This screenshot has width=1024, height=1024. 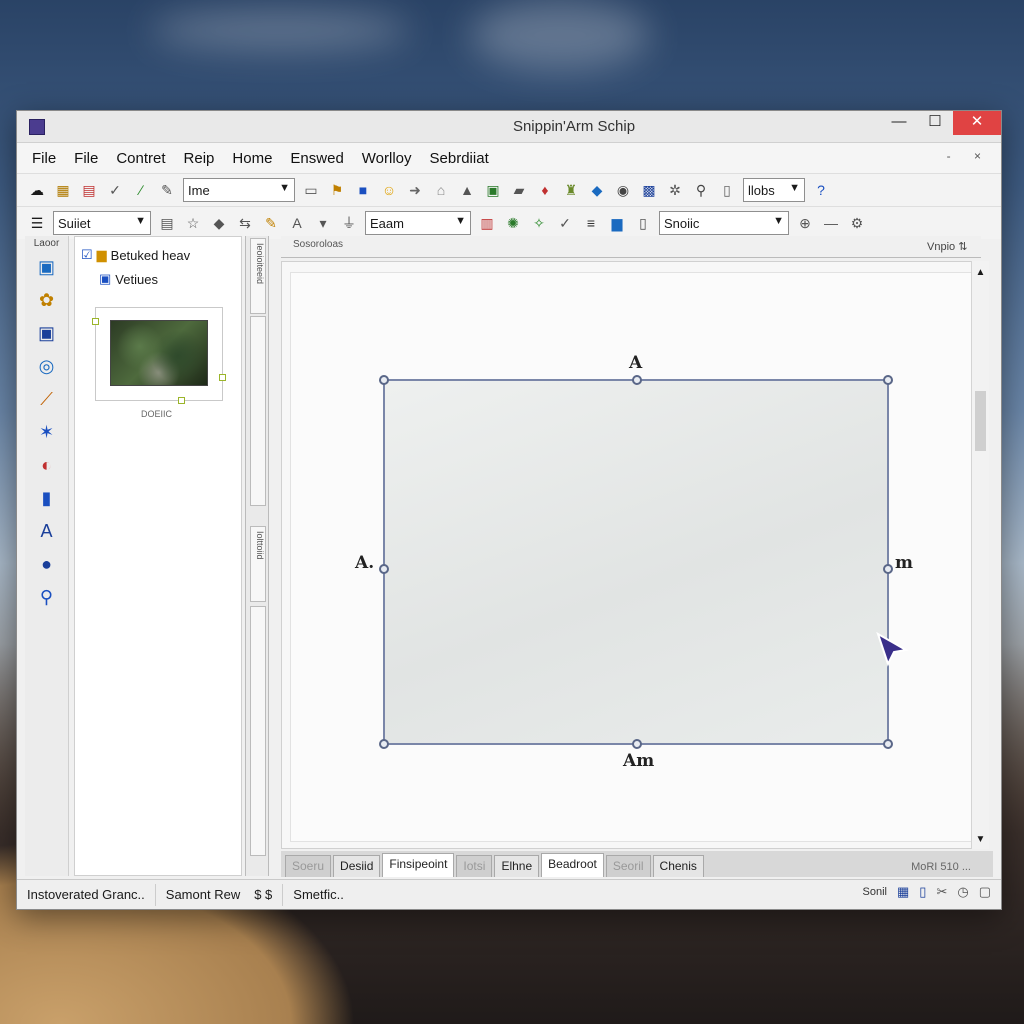 What do you see at coordinates (418, 865) in the screenshot?
I see `tab-page: Finsipeoint` at bounding box center [418, 865].